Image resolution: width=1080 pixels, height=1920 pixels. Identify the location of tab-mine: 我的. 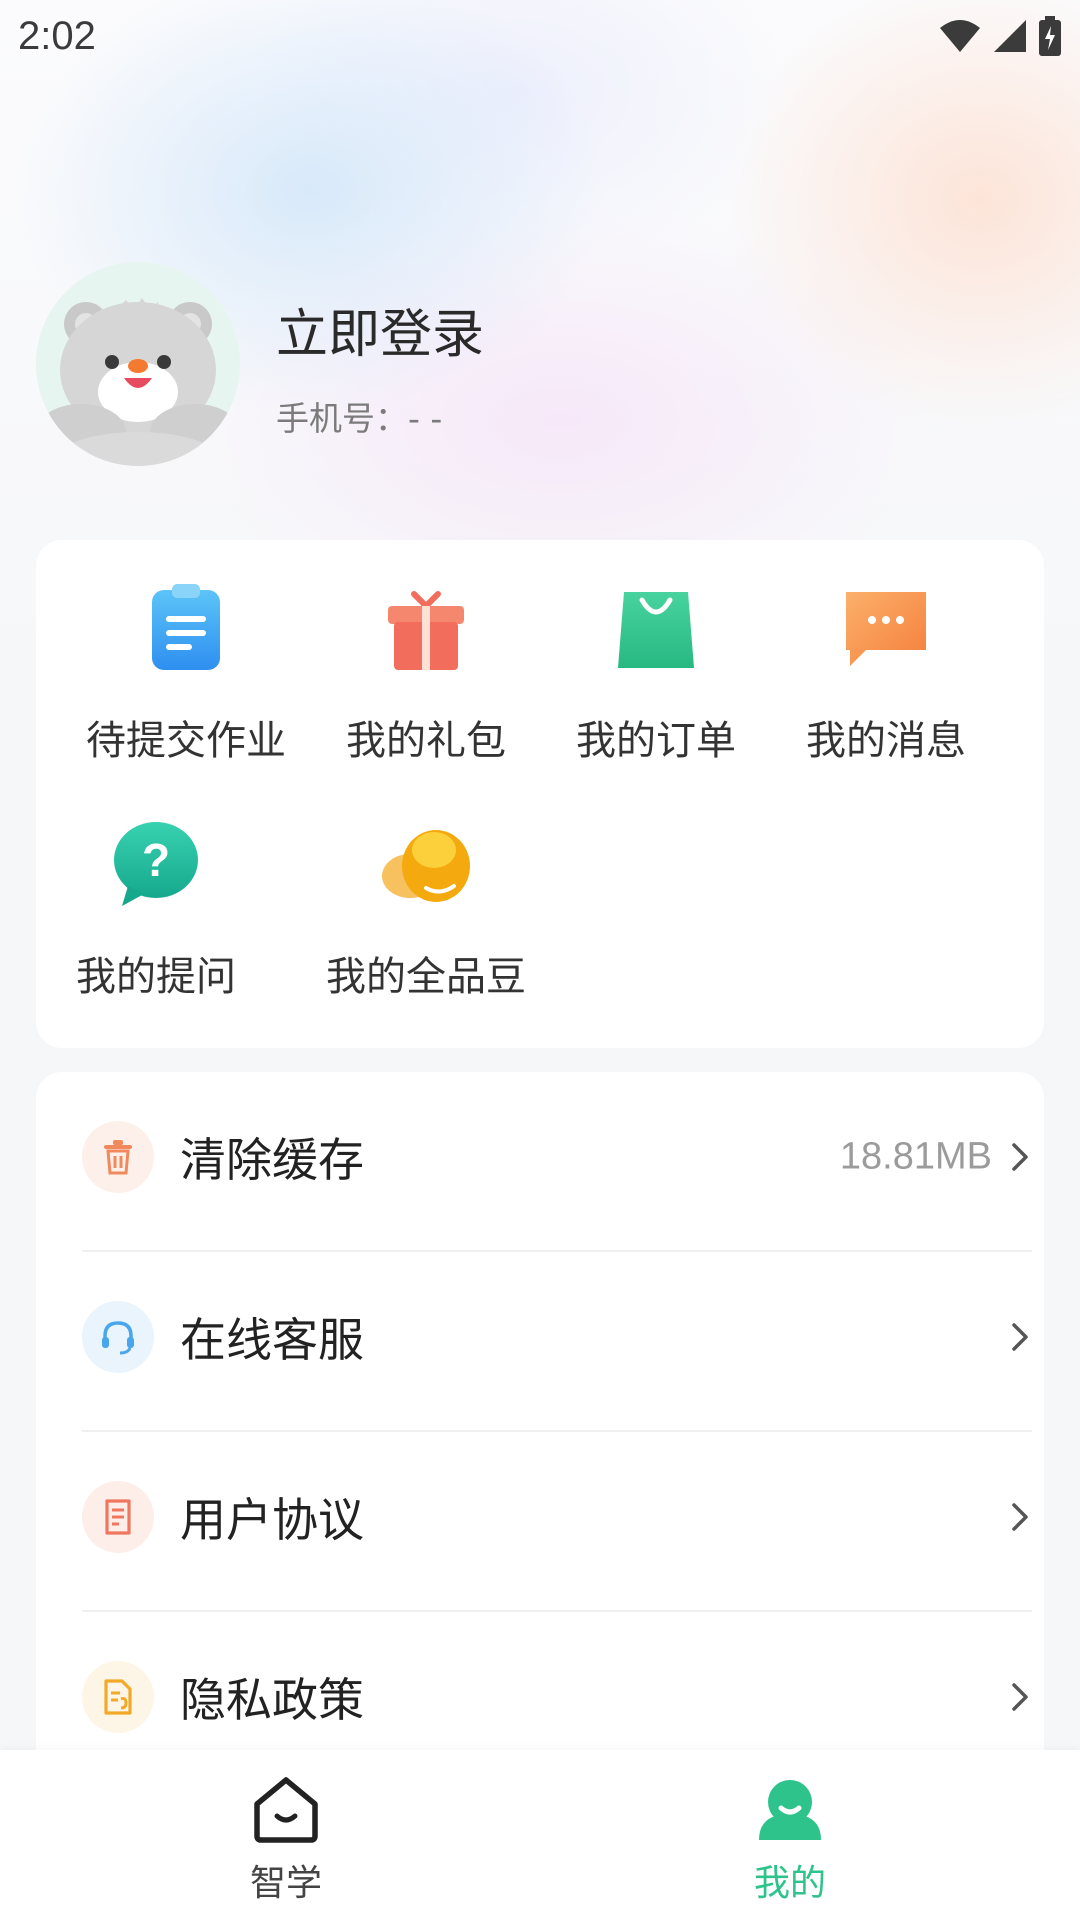
(790, 1835).